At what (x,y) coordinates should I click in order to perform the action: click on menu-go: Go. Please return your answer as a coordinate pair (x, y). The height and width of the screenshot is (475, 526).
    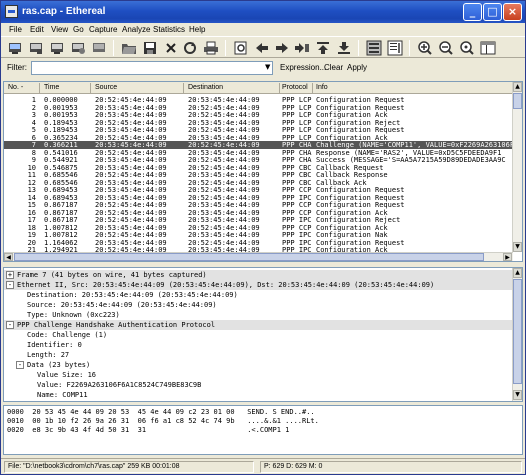
    Looking at the image, I should click on (78, 29).